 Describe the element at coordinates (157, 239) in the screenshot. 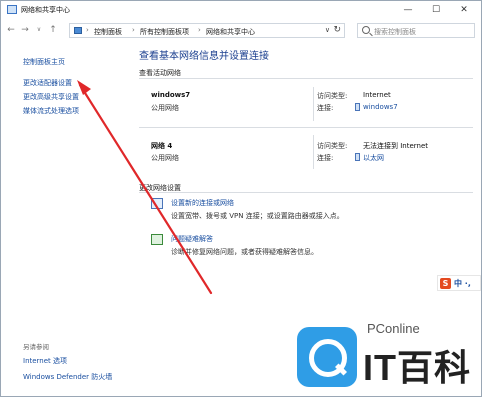

I see `troubleshoot-icon` at that location.